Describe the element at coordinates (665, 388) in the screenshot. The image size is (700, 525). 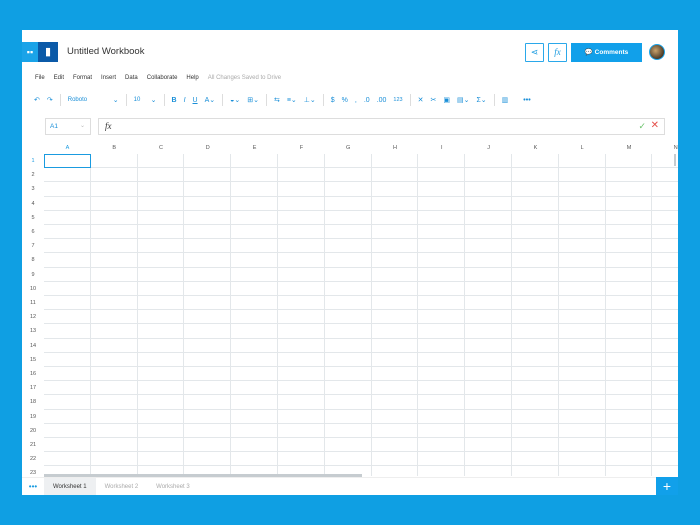
I see `cell-N17` at that location.